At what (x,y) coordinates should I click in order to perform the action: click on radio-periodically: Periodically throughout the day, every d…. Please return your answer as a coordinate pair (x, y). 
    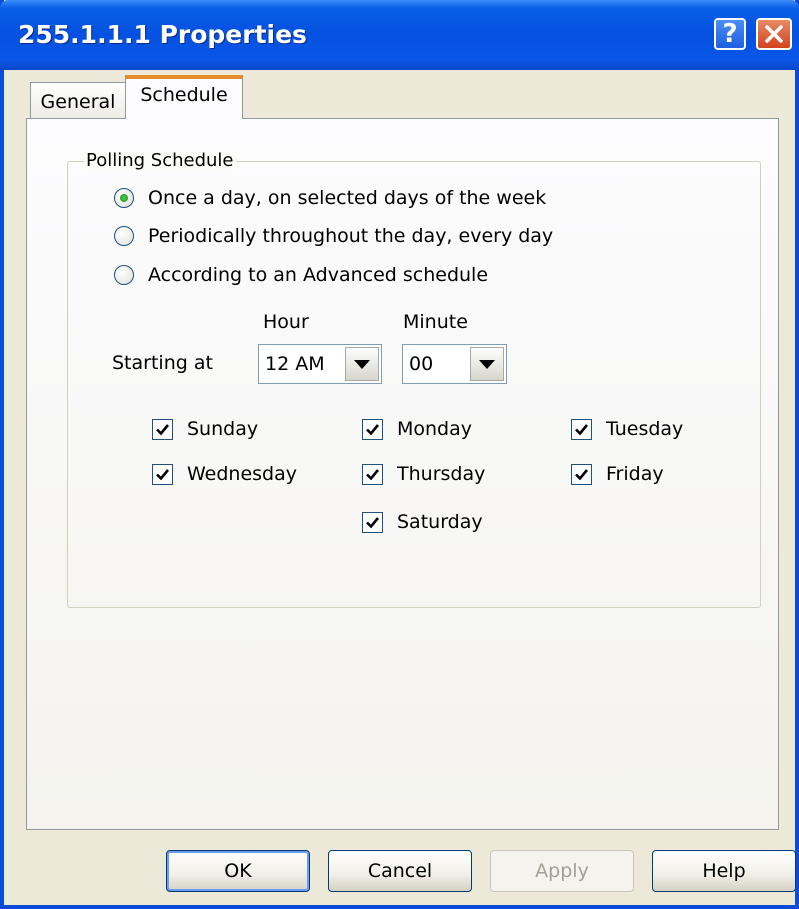
    Looking at the image, I should click on (333, 236).